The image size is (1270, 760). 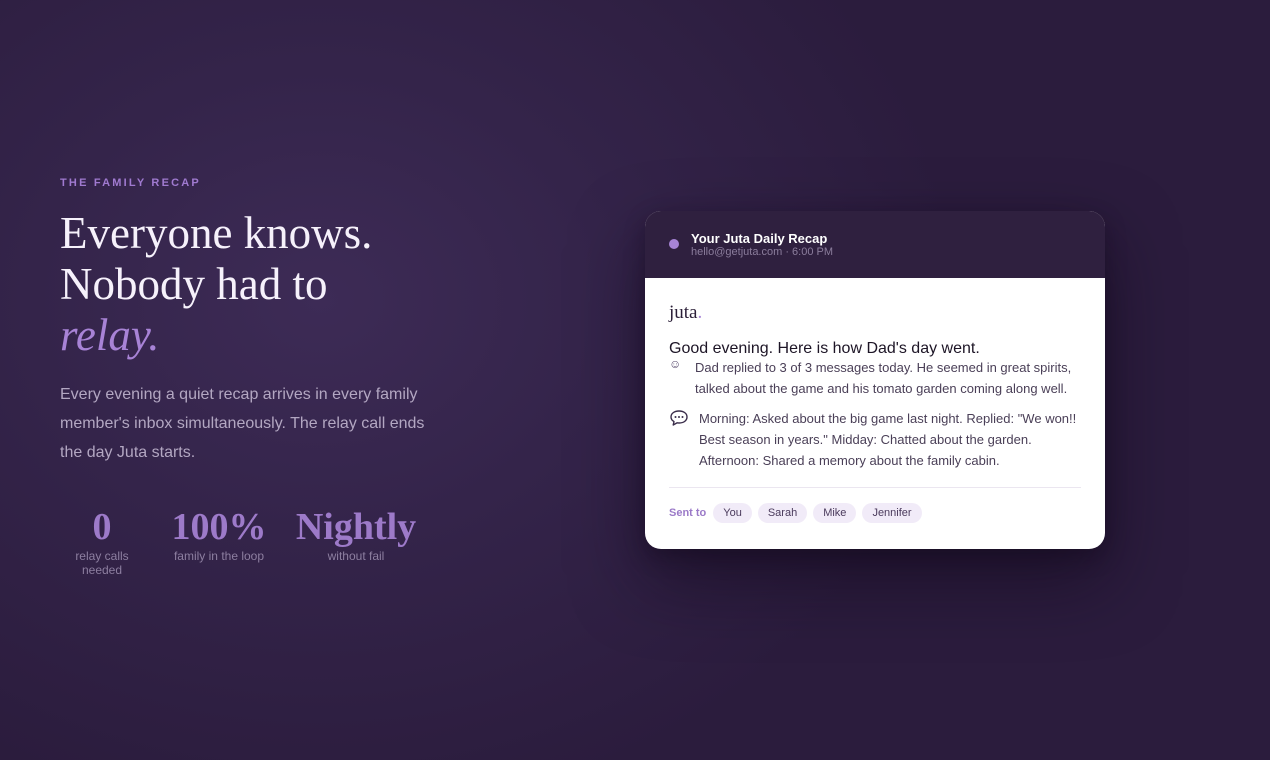 What do you see at coordinates (674, 244) in the screenshot?
I see `status-dot-icon` at bounding box center [674, 244].